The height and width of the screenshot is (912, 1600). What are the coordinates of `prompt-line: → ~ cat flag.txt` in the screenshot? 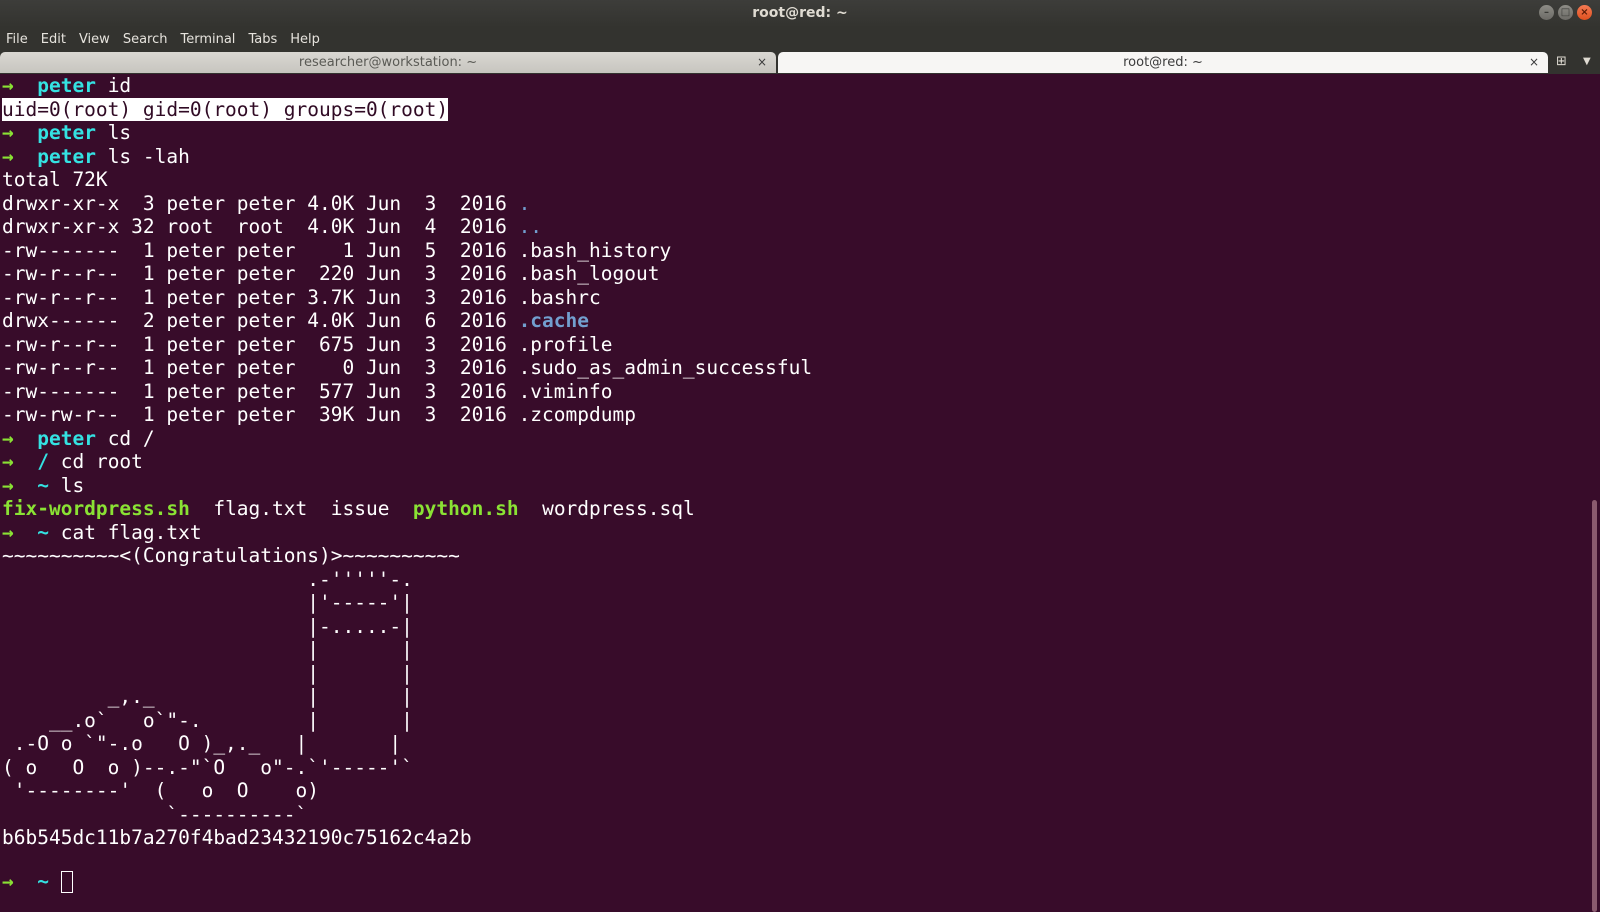 It's located at (102, 533).